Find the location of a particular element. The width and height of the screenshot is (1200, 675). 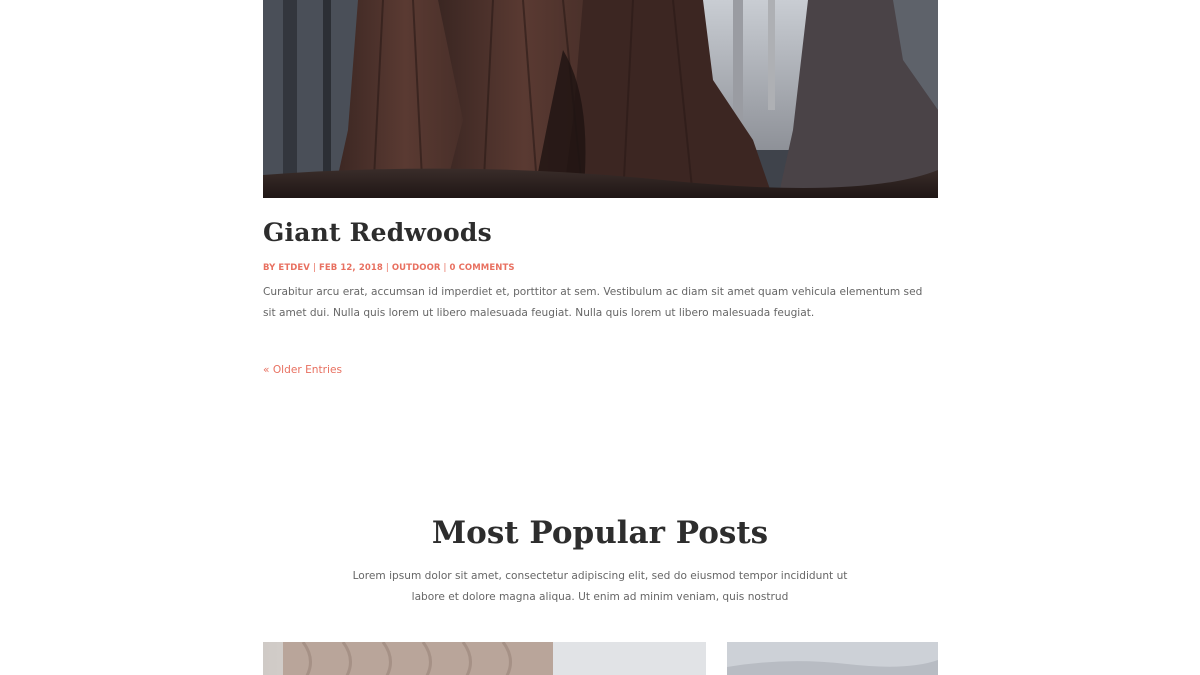

sky-photo is located at coordinates (832, 658).